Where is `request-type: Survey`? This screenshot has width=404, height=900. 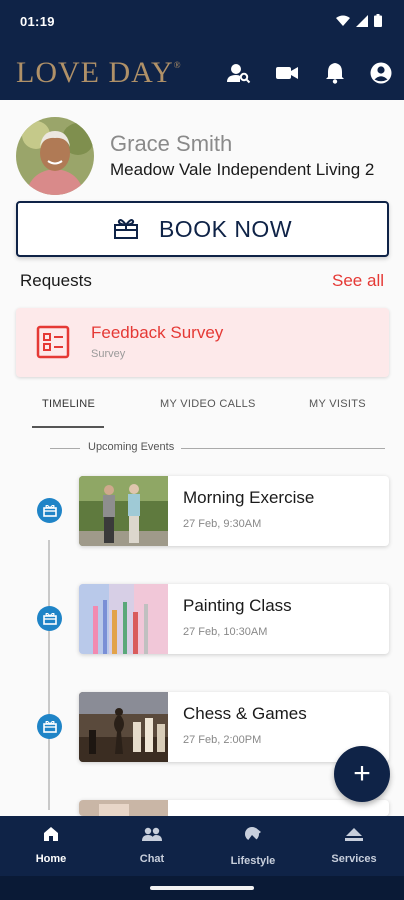 request-type: Survey is located at coordinates (108, 354).